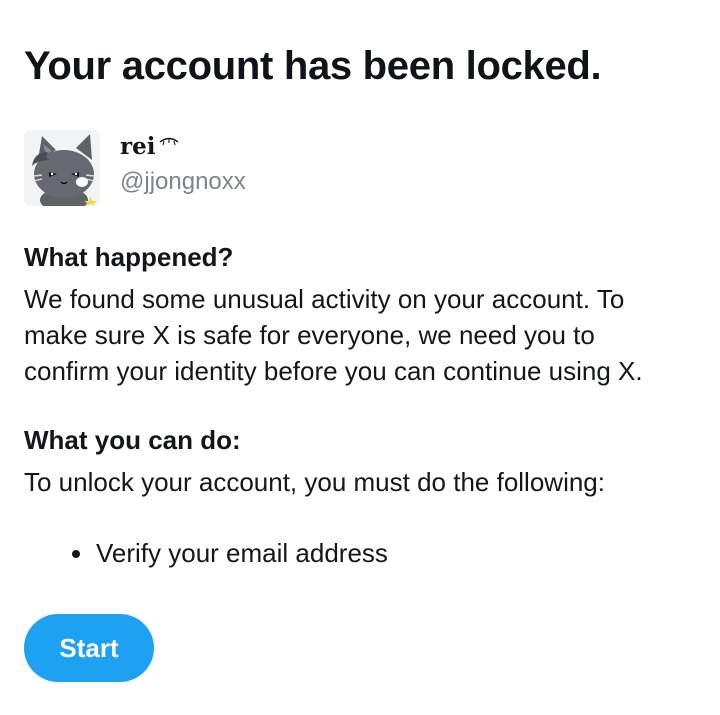 Image resolution: width=720 pixels, height=715 pixels. What do you see at coordinates (183, 165) in the screenshot?
I see `profile-names: rei @jjongnoxx` at bounding box center [183, 165].